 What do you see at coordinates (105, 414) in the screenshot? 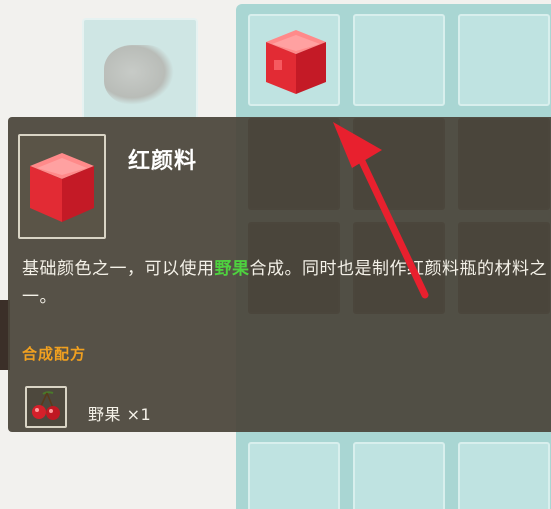
I see `ingredient-name: 野果` at bounding box center [105, 414].